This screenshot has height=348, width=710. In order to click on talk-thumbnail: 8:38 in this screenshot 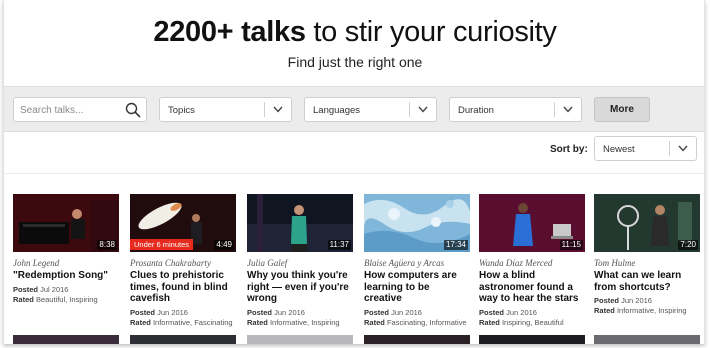, I will do `click(66, 223)`.